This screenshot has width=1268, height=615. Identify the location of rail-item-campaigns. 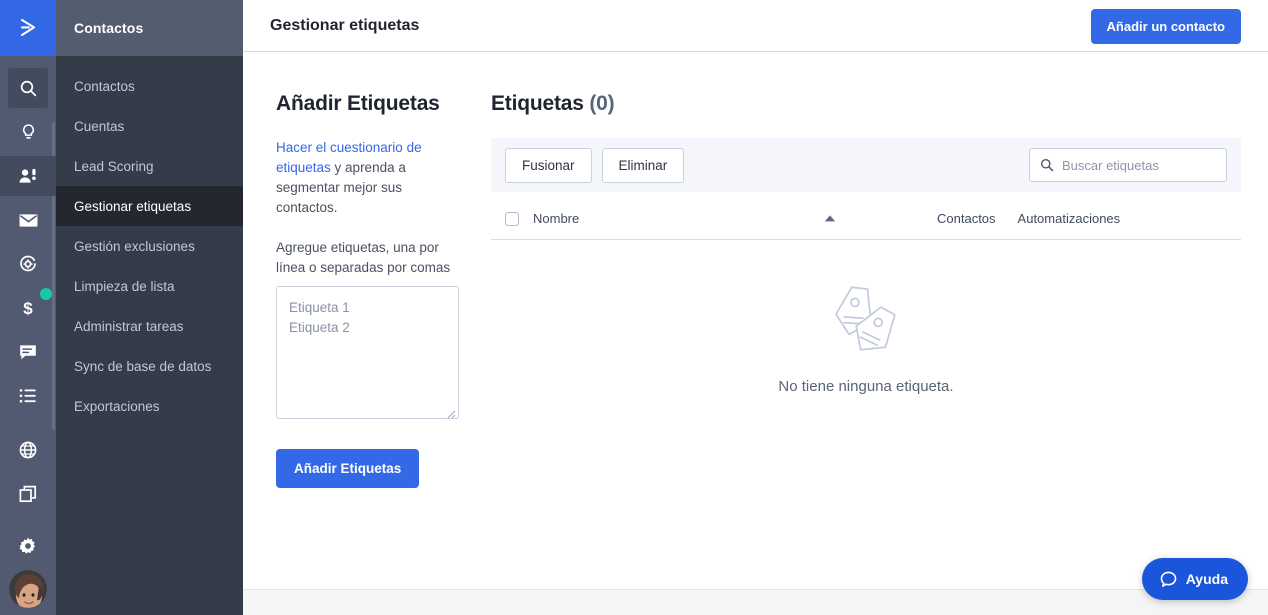
(28, 220).